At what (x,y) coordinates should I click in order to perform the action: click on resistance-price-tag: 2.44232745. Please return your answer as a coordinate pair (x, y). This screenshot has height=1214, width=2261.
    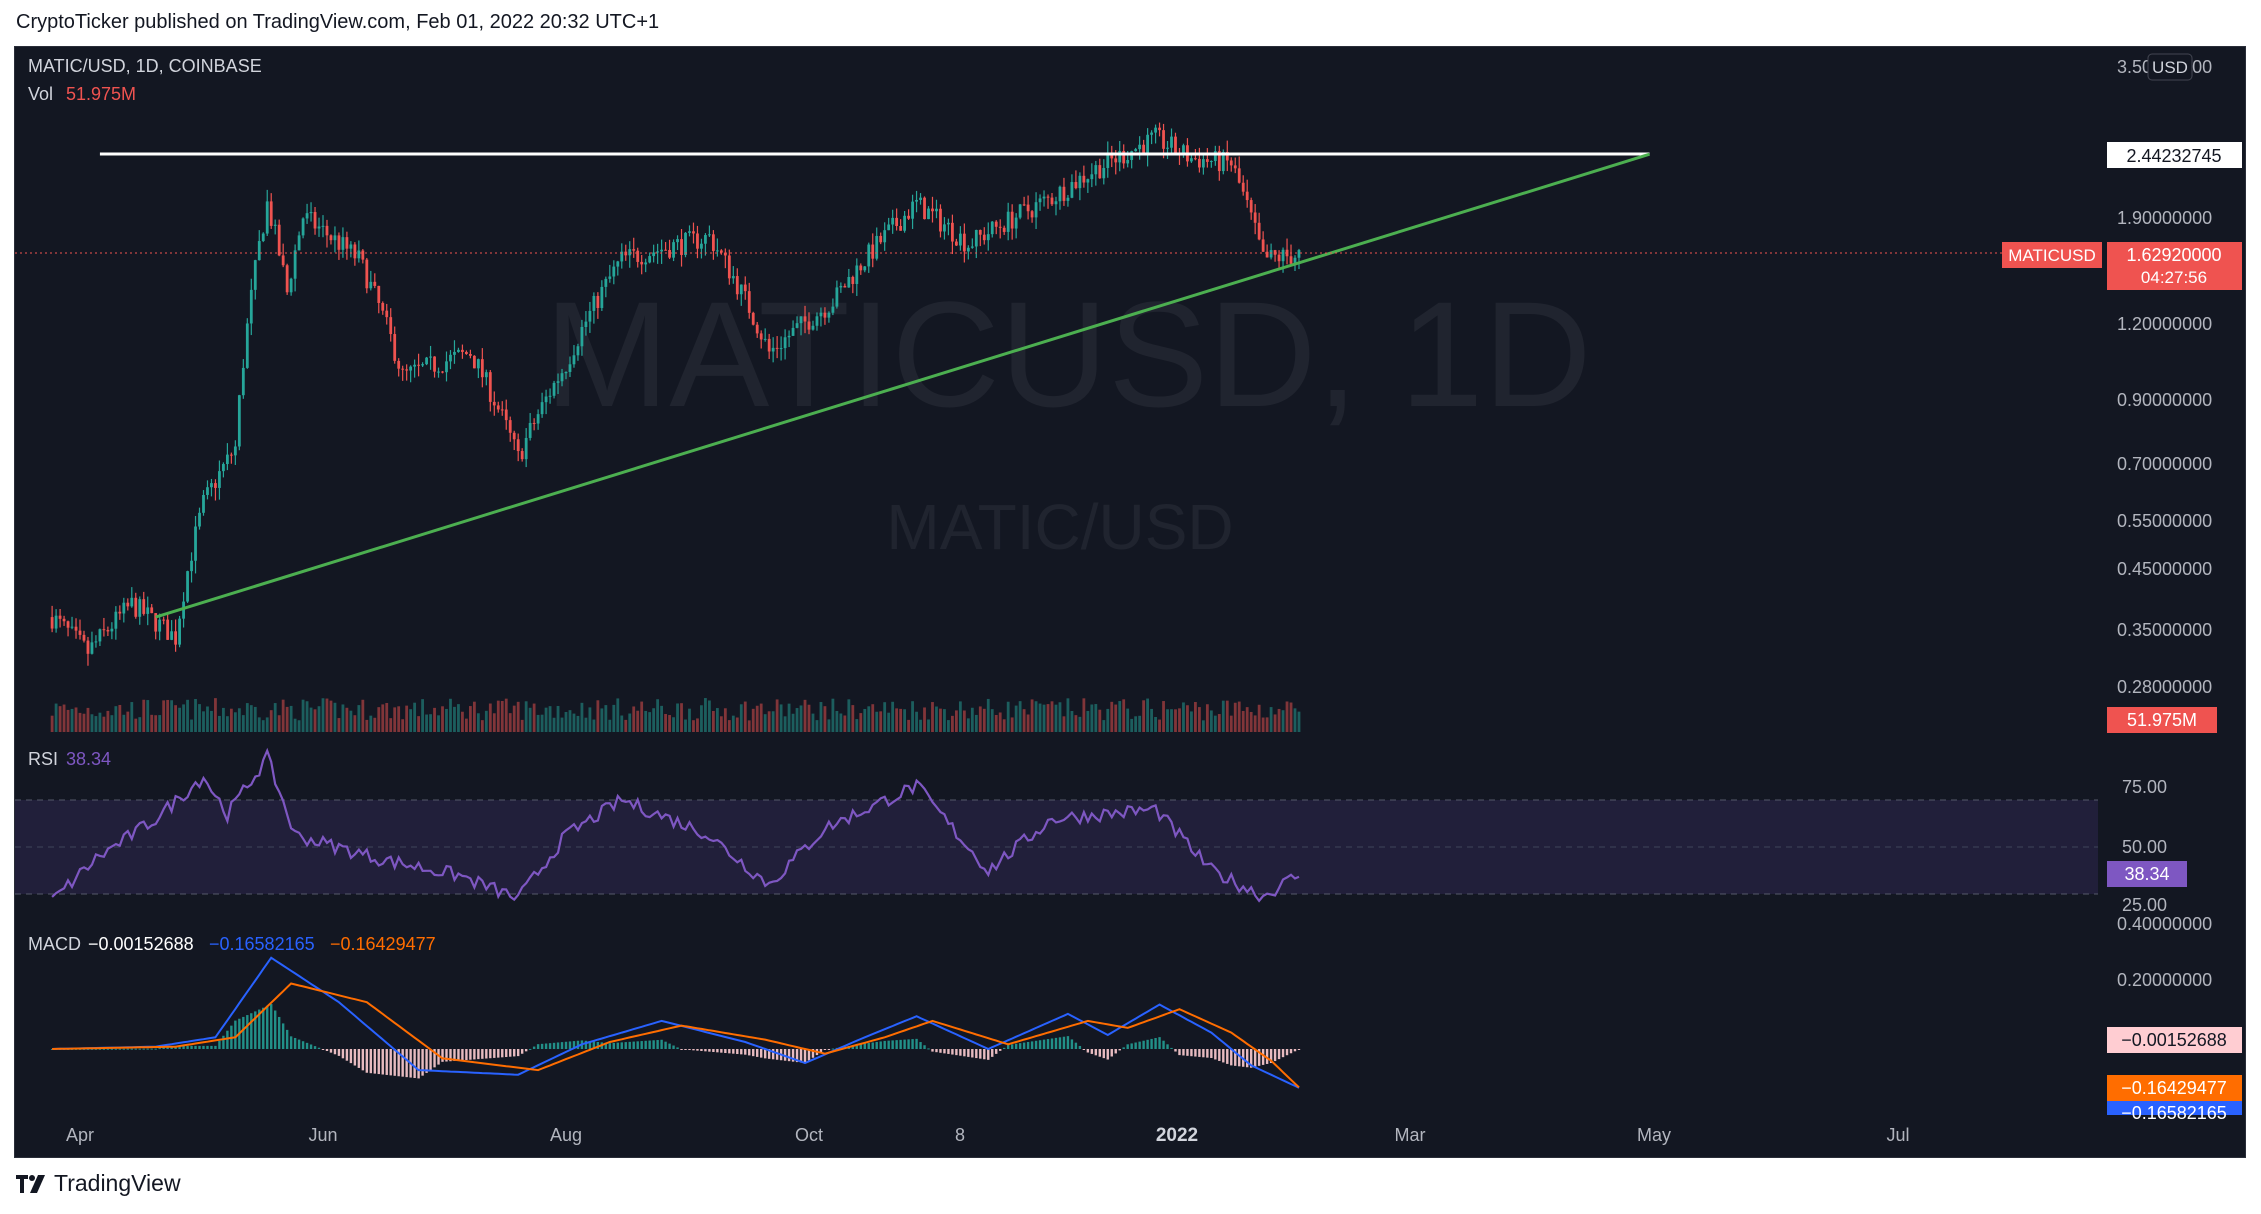
    Looking at the image, I should click on (2173, 156).